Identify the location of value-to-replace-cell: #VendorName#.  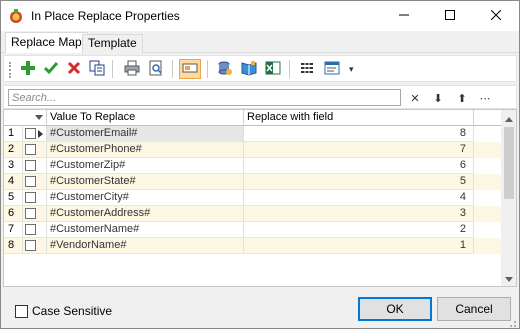
(145, 246).